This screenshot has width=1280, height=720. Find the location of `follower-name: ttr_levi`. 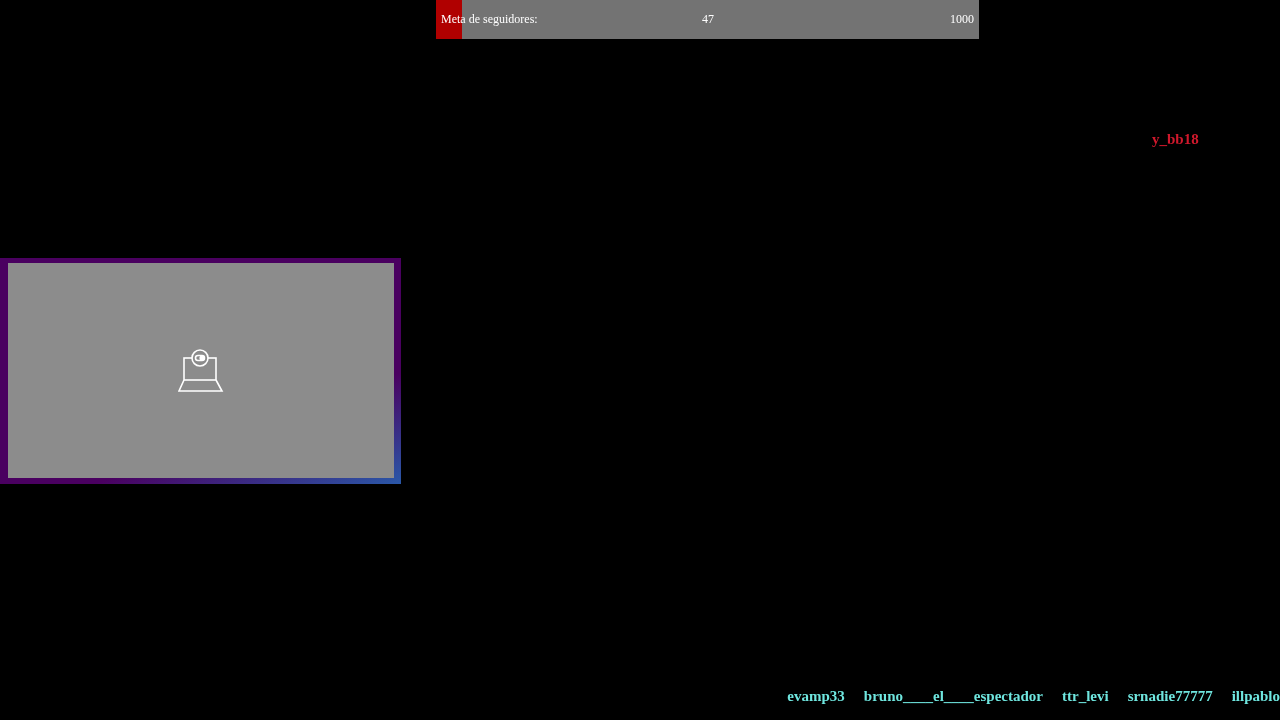

follower-name: ttr_levi is located at coordinates (1085, 696).